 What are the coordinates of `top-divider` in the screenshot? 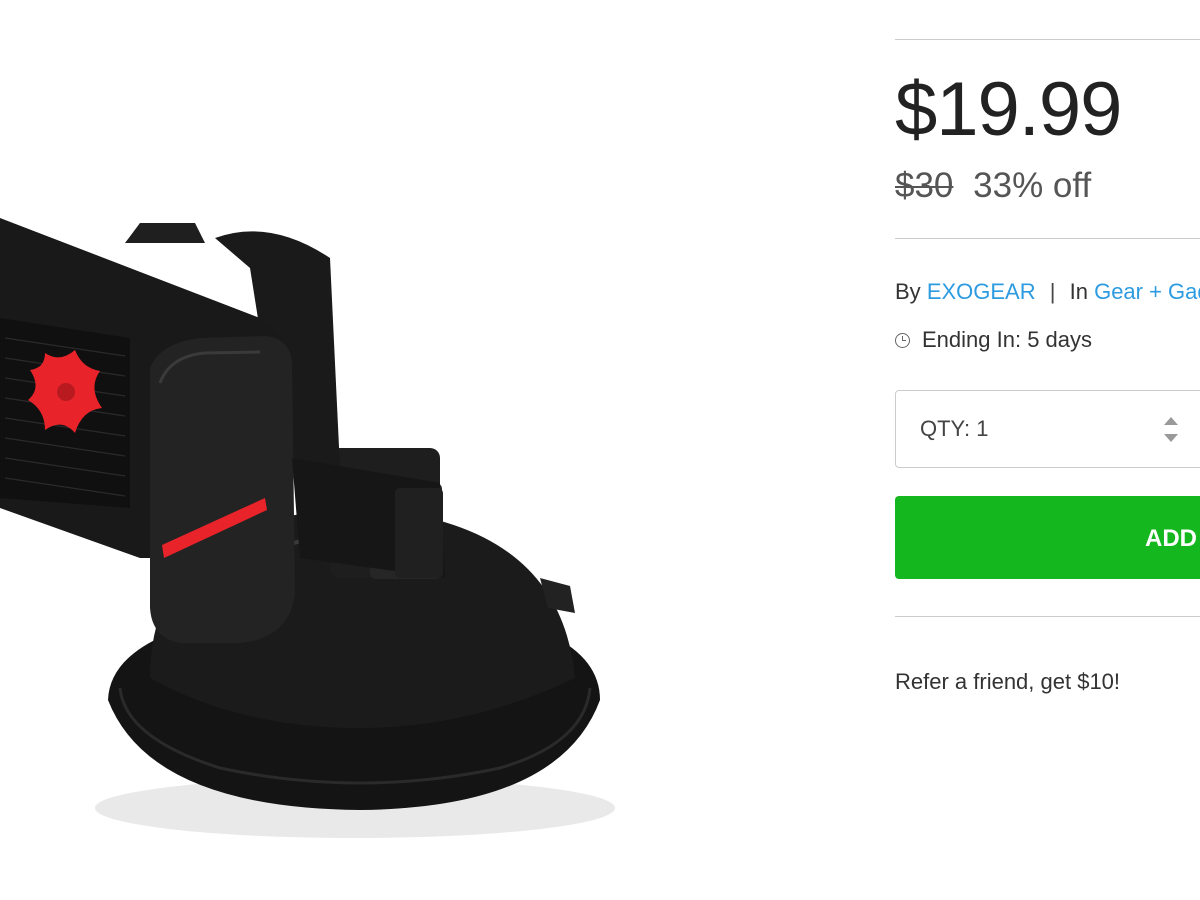 It's located at (1047, 39).